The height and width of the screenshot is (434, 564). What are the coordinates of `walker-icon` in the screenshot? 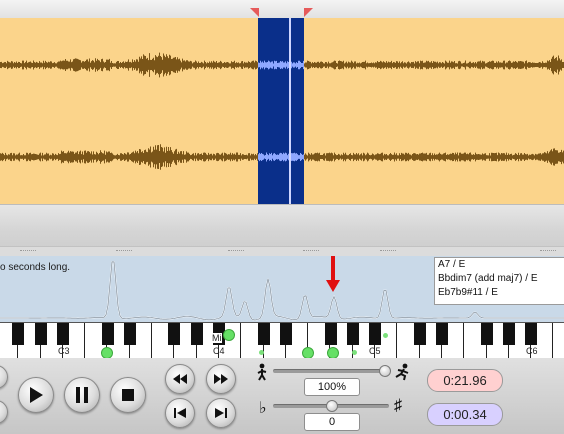 It's located at (262, 372).